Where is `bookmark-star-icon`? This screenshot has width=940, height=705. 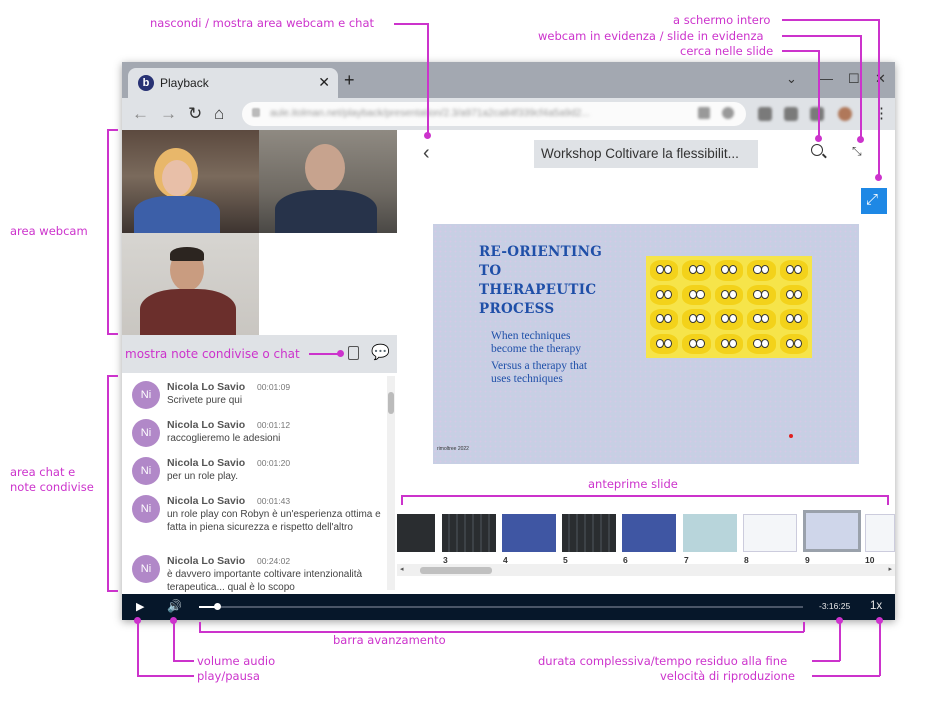 bookmark-star-icon is located at coordinates (728, 113).